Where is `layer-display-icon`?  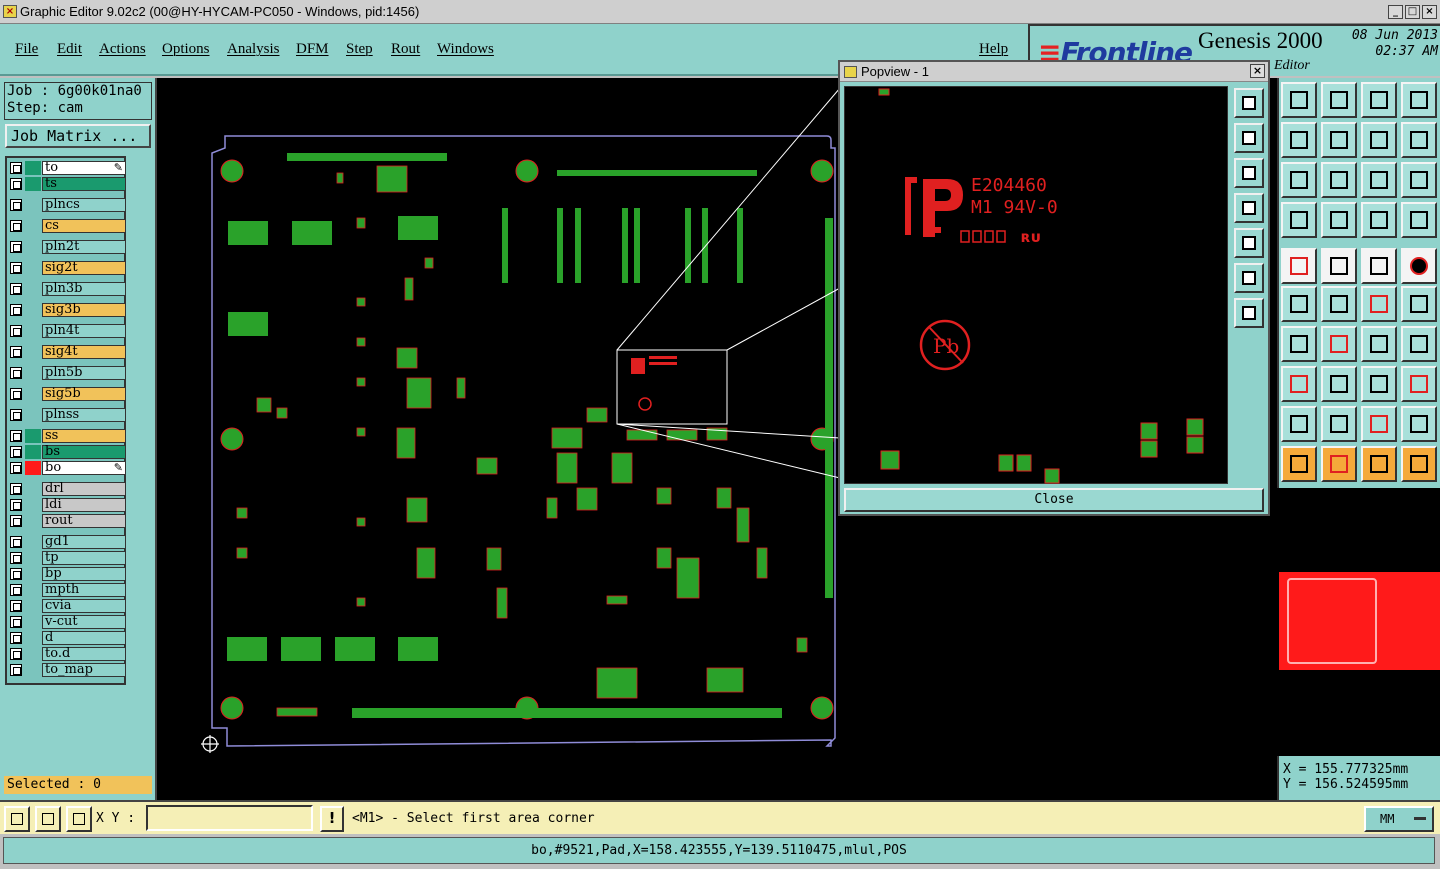 layer-display-icon is located at coordinates (1379, 220).